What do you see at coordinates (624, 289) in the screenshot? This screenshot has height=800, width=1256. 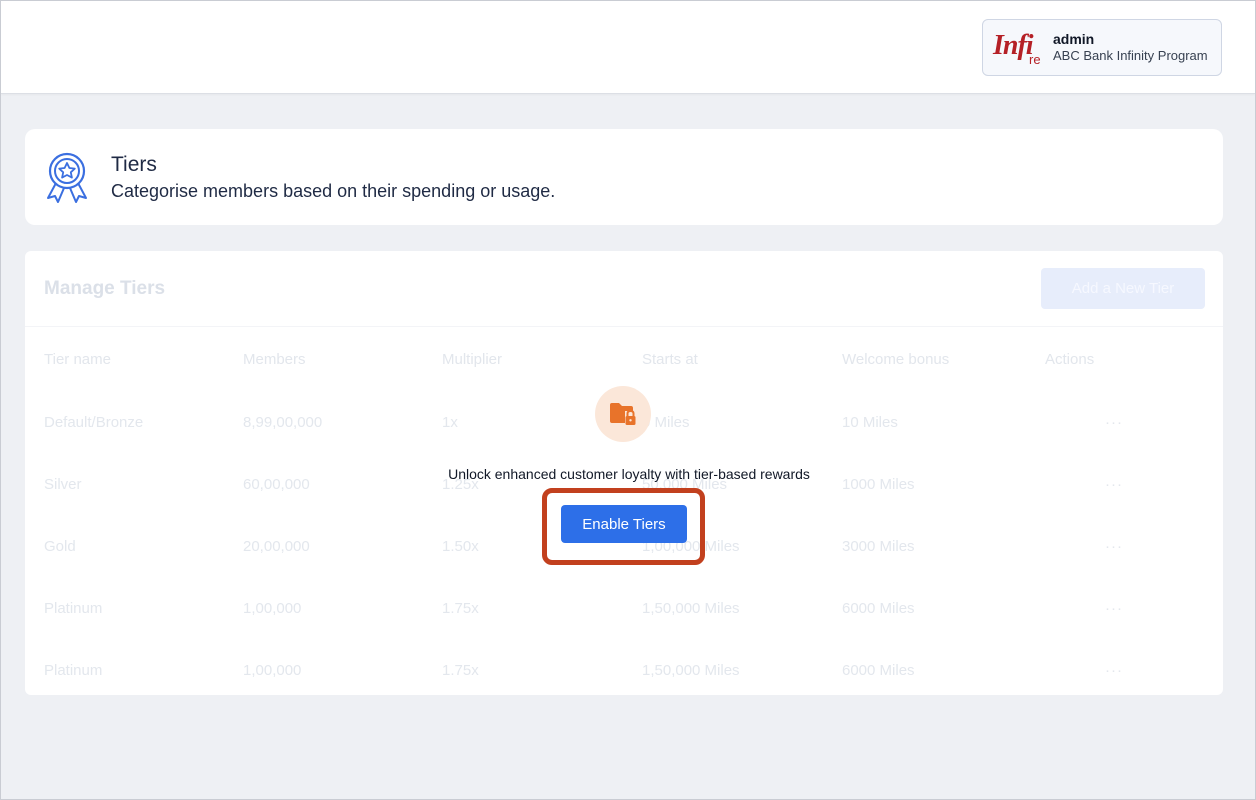 I see `manage-tiers-header: Manage Tiers Add a New Tier` at bounding box center [624, 289].